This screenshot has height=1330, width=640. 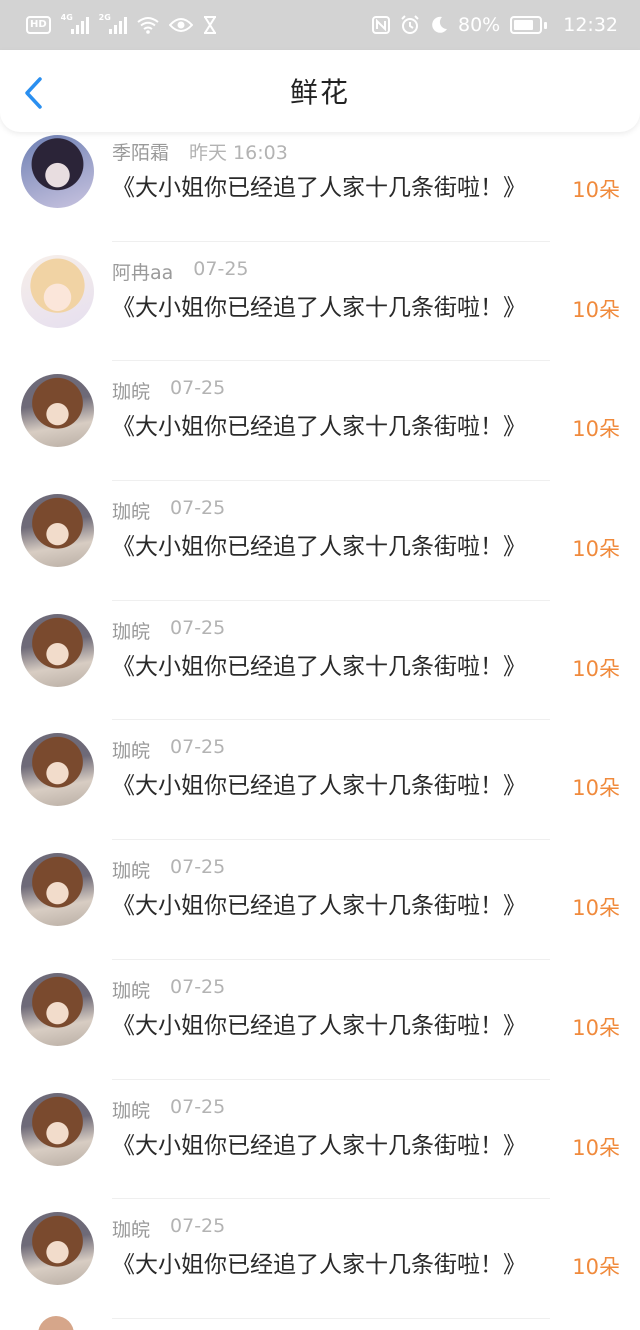 I want to click on moon-icon, so click(x=439, y=25).